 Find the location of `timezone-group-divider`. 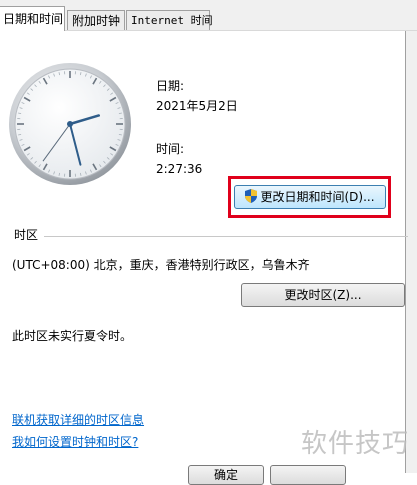

timezone-group-divider is located at coordinates (226, 236).